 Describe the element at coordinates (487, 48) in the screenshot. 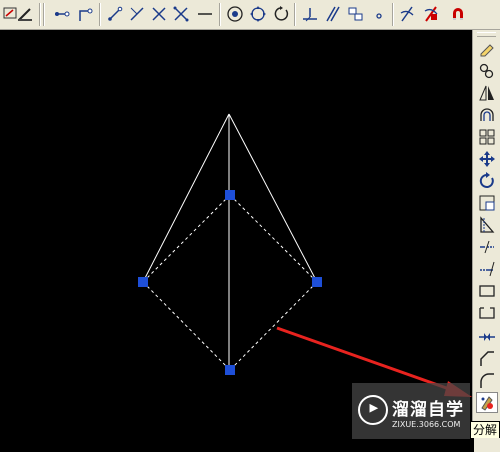

I see `erase-icon` at that location.